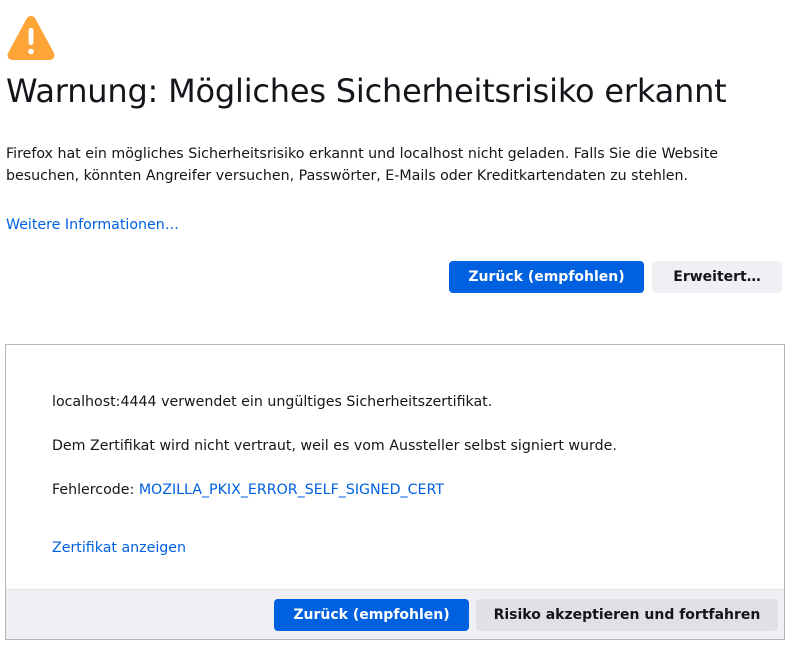 This screenshot has height=645, width=792. What do you see at coordinates (627, 615) in the screenshot?
I see `accept-risk-button: Risiko akzeptieren und fortfahren` at bounding box center [627, 615].